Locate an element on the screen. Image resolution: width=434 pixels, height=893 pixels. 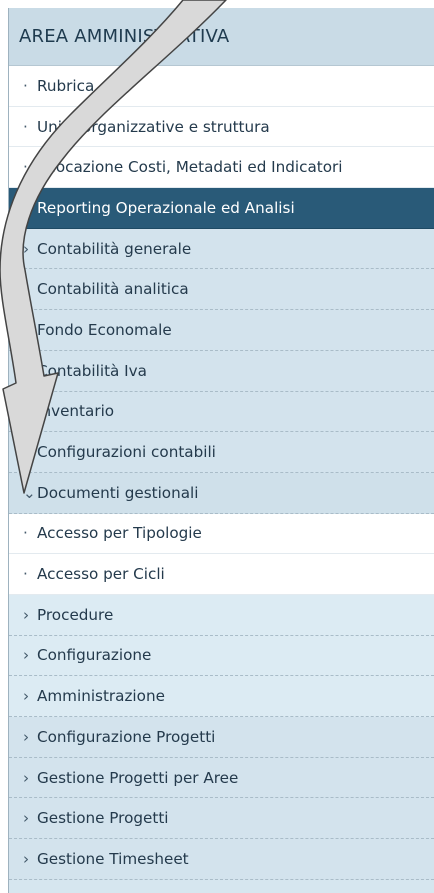
menu-item-contabilita-analitica: › Contabilità analitica is located at coordinates (221, 290).